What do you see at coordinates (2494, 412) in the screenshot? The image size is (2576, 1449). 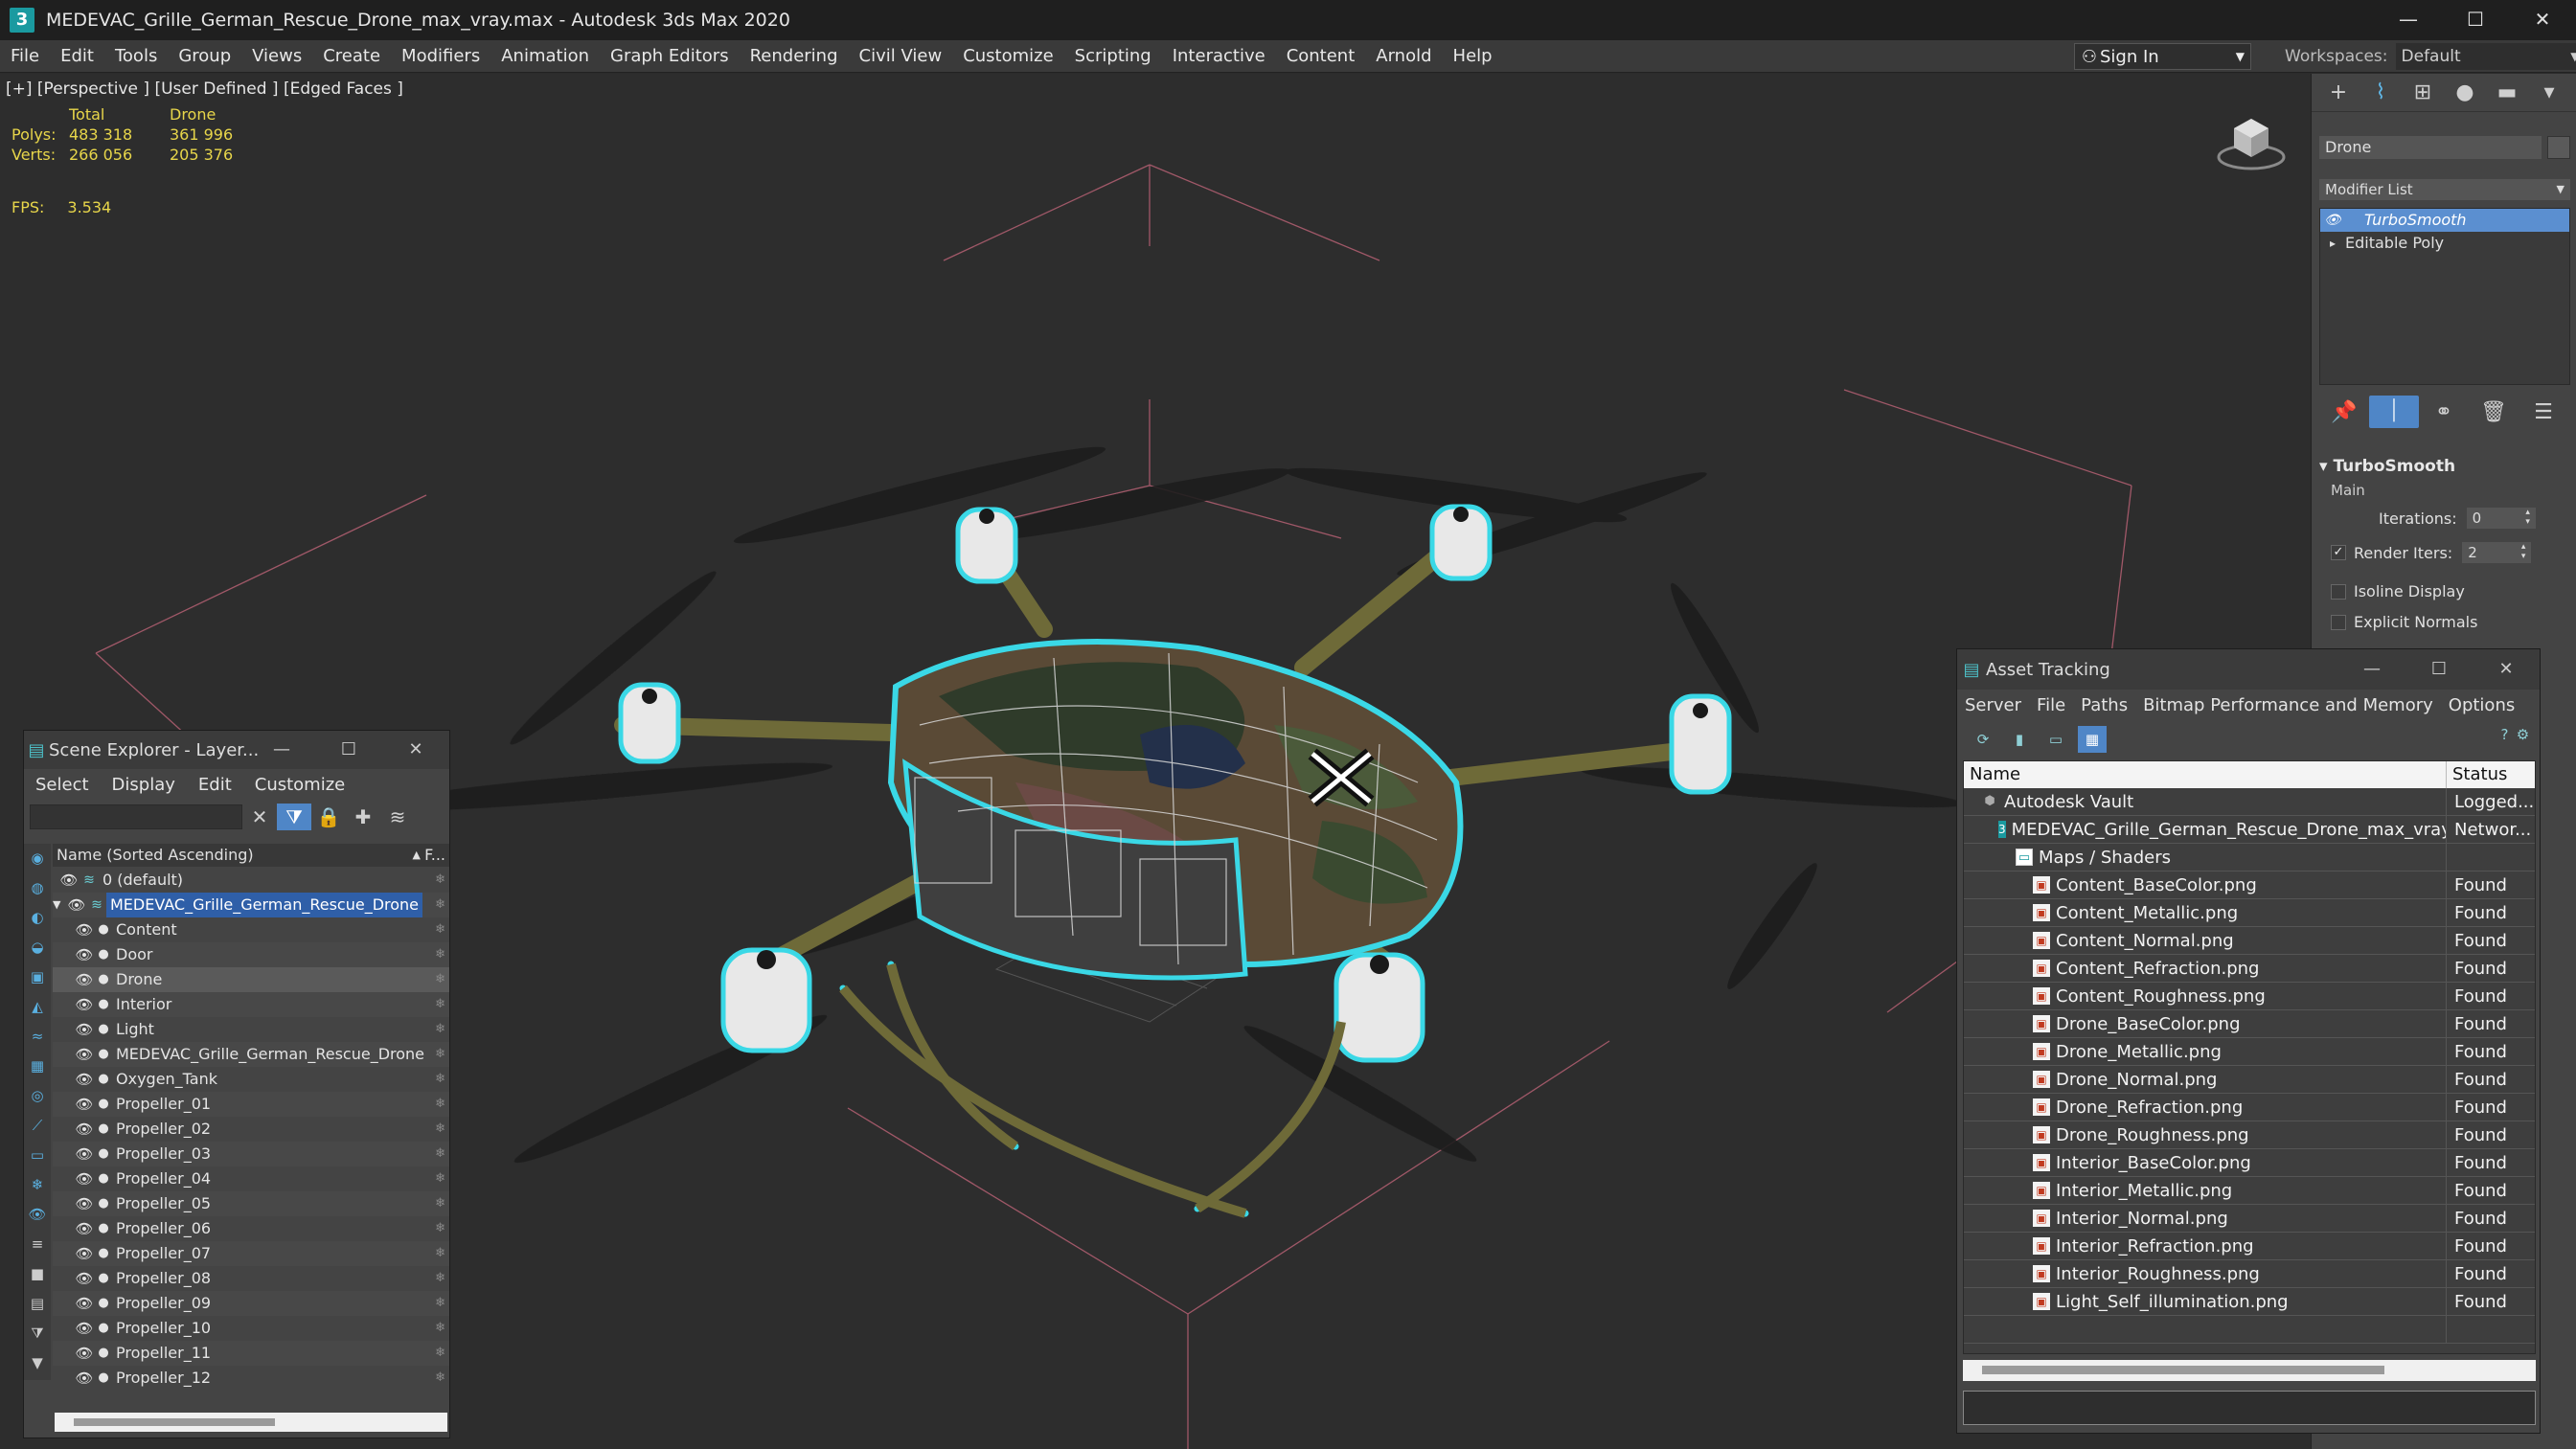 I see `trash-icon: 🗑` at bounding box center [2494, 412].